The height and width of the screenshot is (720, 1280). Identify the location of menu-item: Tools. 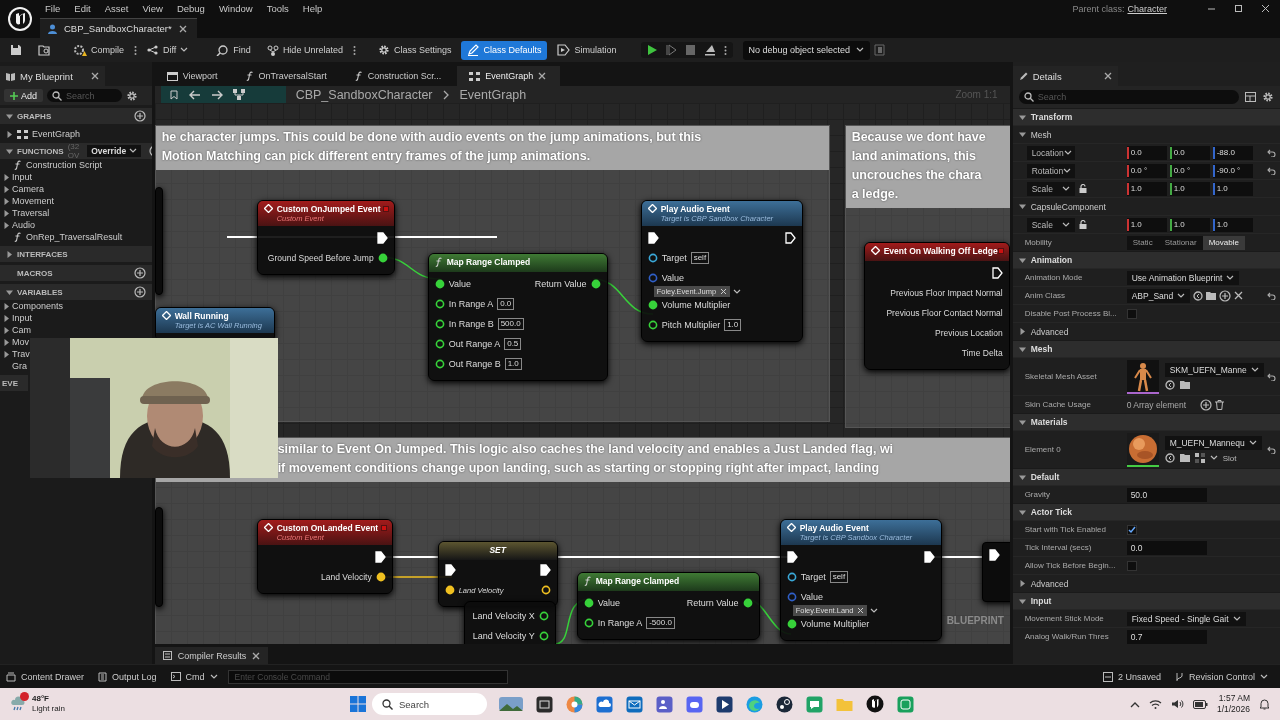
(279, 8).